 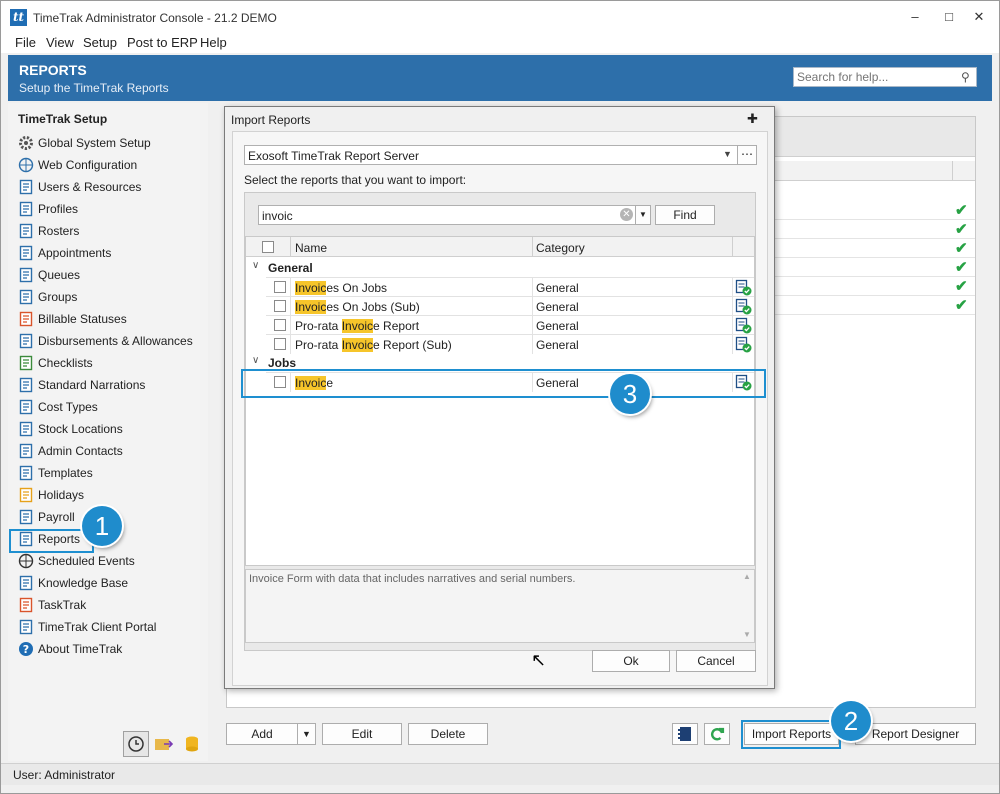 What do you see at coordinates (108, 385) in the screenshot?
I see `sidebar-item-standard-narrations: Standard Narrations` at bounding box center [108, 385].